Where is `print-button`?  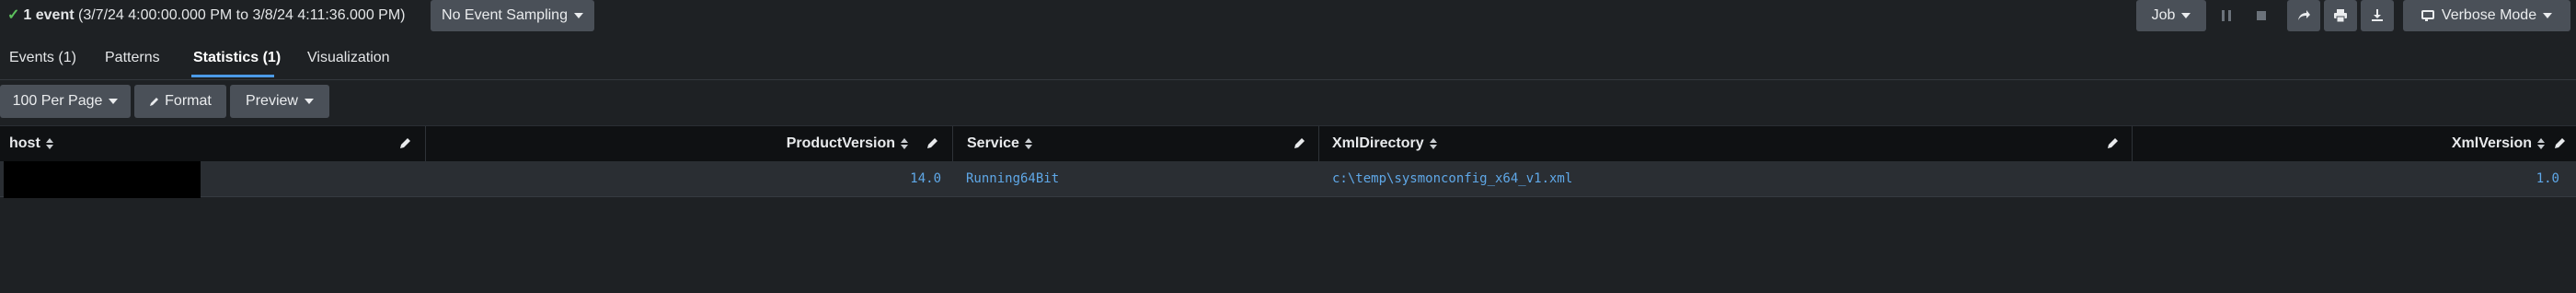 print-button is located at coordinates (2340, 15).